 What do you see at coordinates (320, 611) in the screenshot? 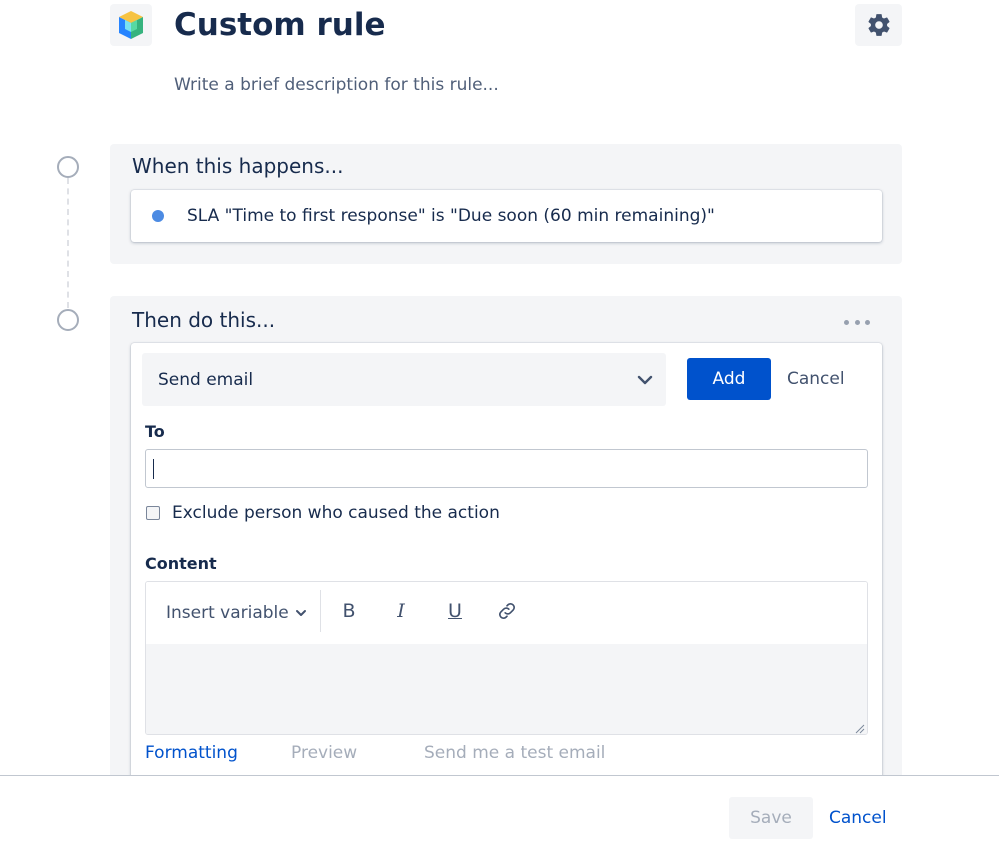
I see `toolbar-divider` at bounding box center [320, 611].